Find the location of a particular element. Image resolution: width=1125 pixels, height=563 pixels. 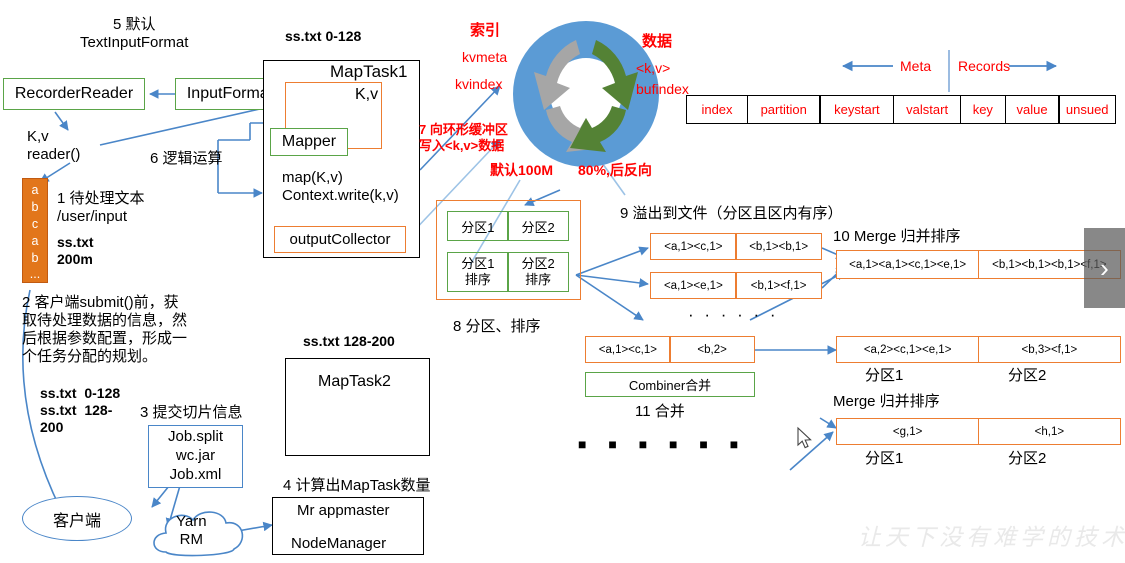

partition-row-1: 分区1 分区2 is located at coordinates (508, 226).